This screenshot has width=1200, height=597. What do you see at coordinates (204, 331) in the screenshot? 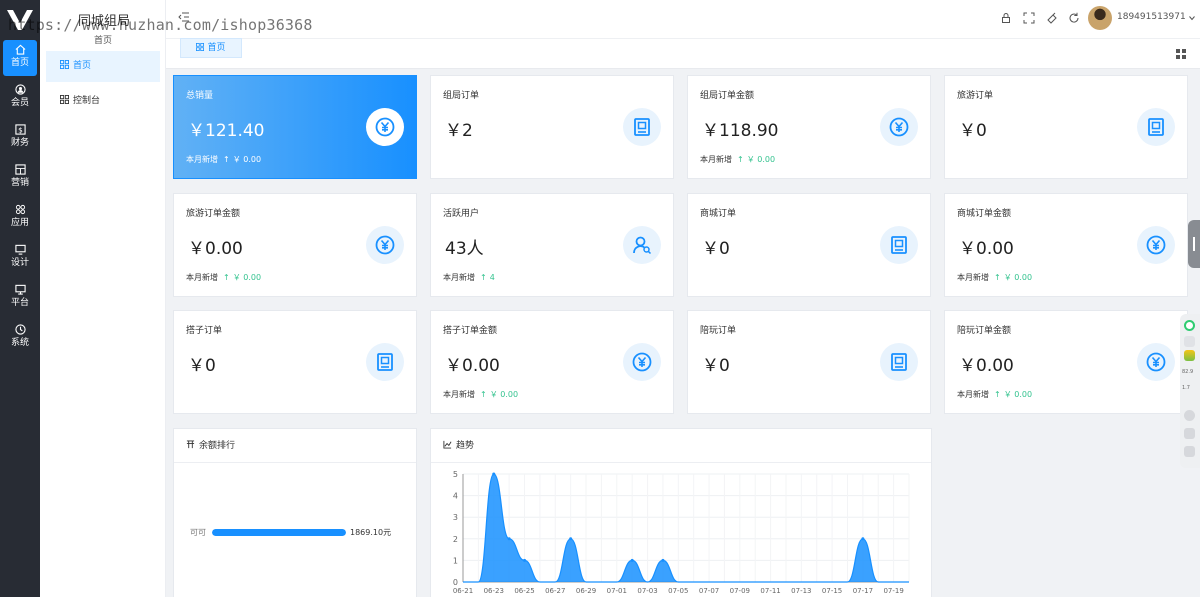
I see `card-title: 搭子订单` at bounding box center [204, 331].